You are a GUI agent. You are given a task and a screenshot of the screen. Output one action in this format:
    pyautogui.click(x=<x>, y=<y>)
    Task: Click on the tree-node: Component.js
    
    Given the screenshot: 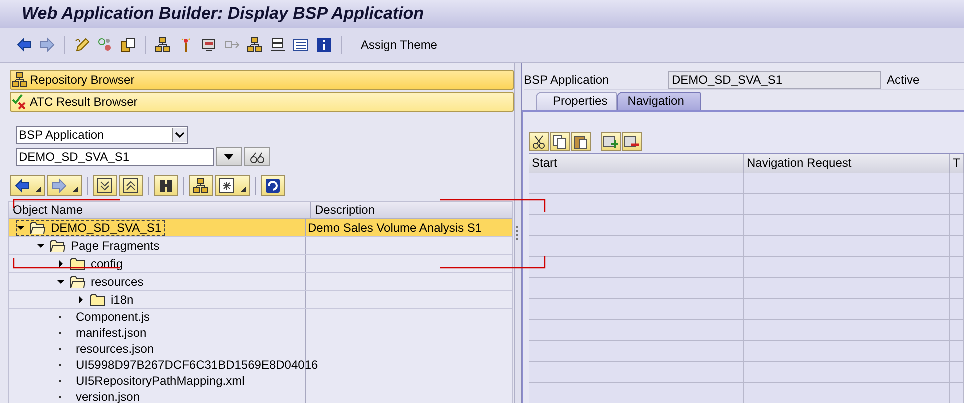 What is the action you would take?
    pyautogui.click(x=104, y=317)
    